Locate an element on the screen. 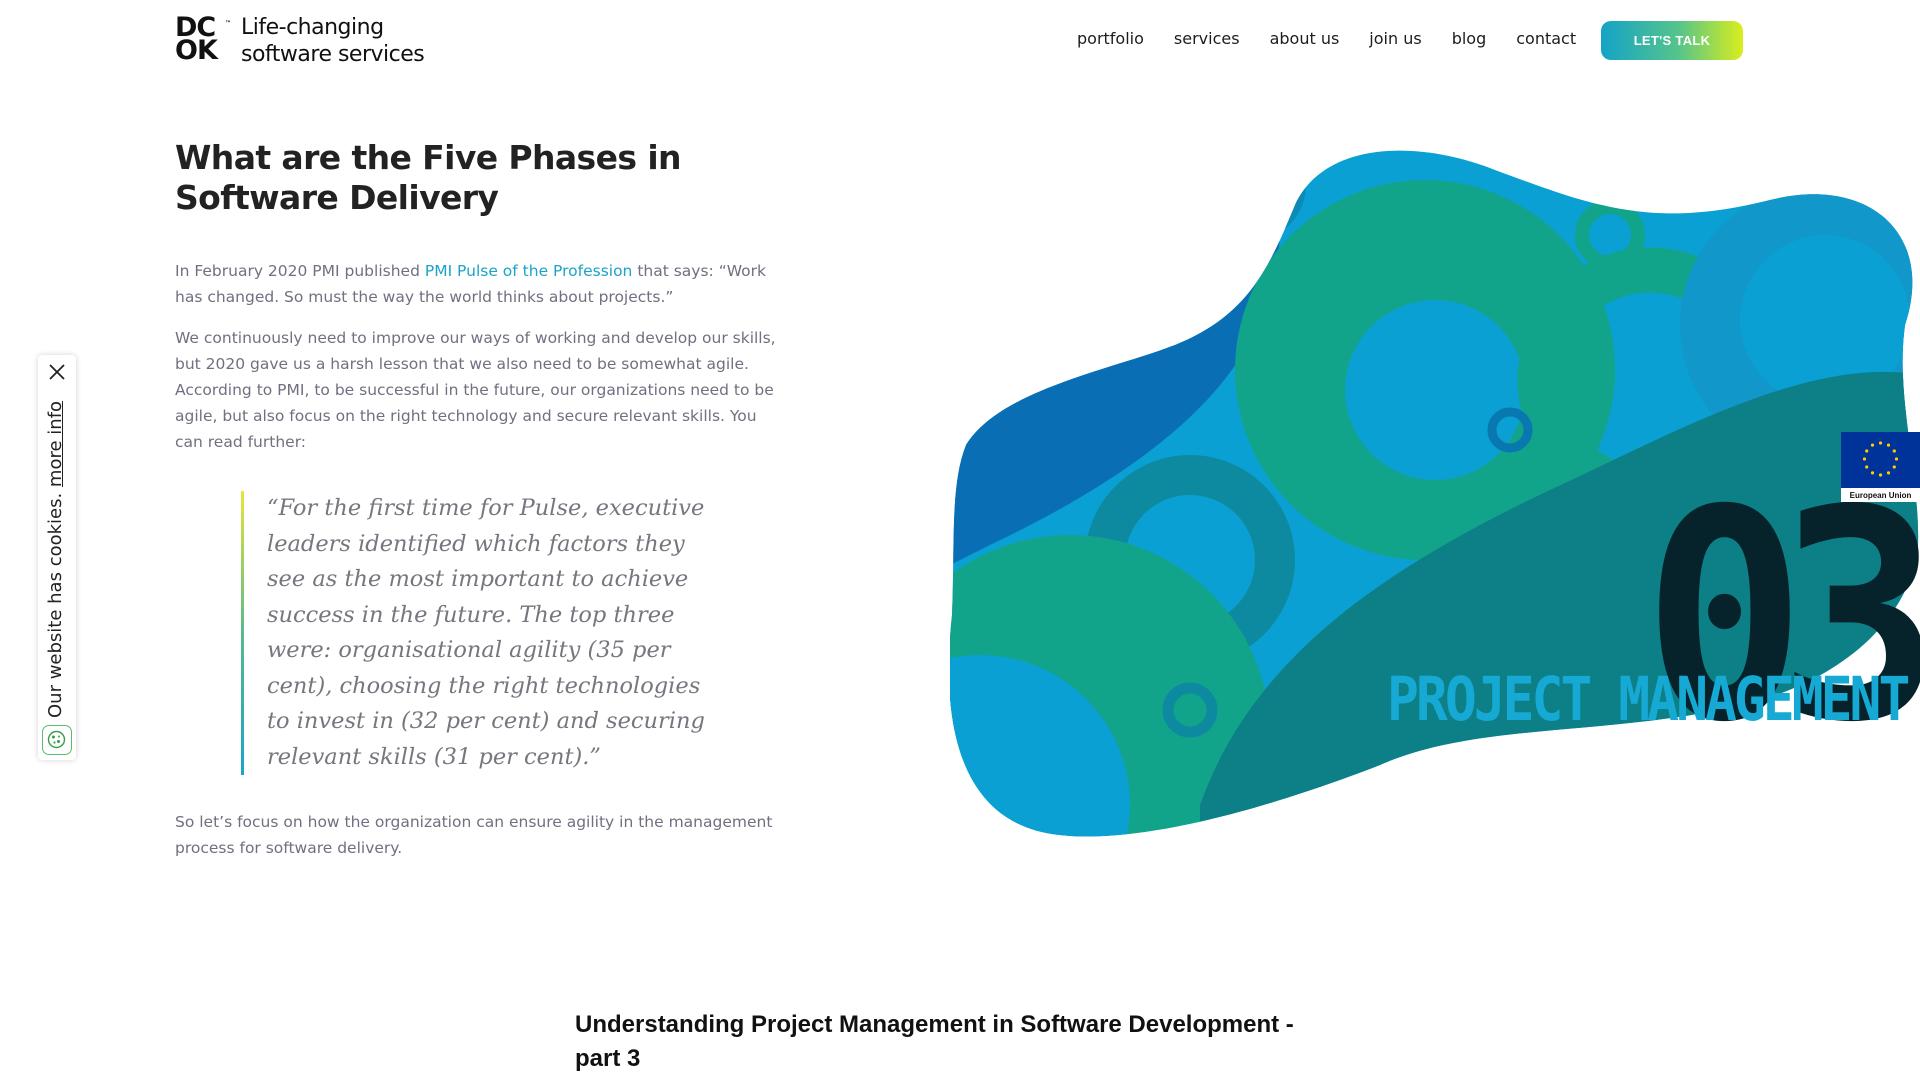 This screenshot has width=1920, height=1080. nav-services: services is located at coordinates (1207, 39).